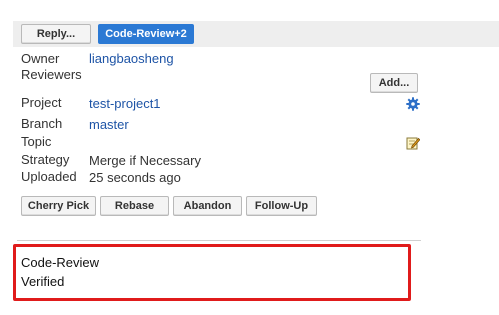 The image size is (499, 315). Describe the element at coordinates (131, 59) in the screenshot. I see `owner-link: liangbaosheng` at that location.